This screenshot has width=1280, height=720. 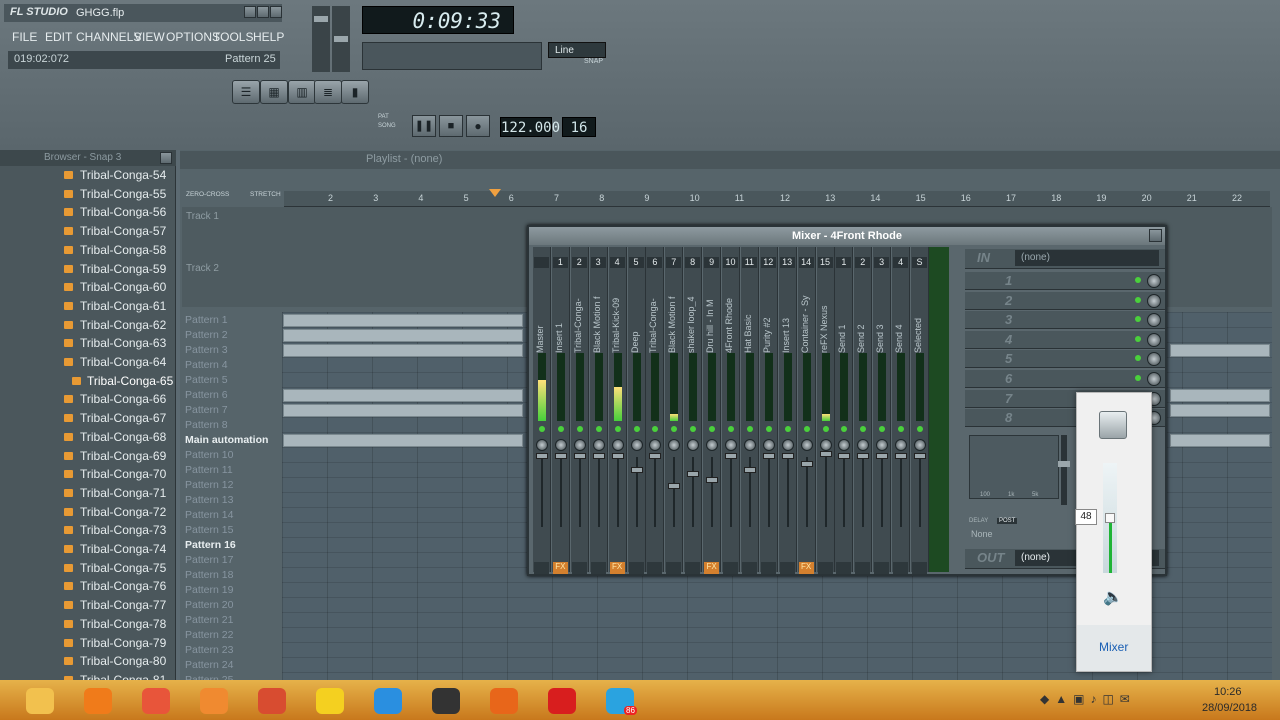 What do you see at coordinates (321, 39) in the screenshot?
I see `master-volume-slider` at bounding box center [321, 39].